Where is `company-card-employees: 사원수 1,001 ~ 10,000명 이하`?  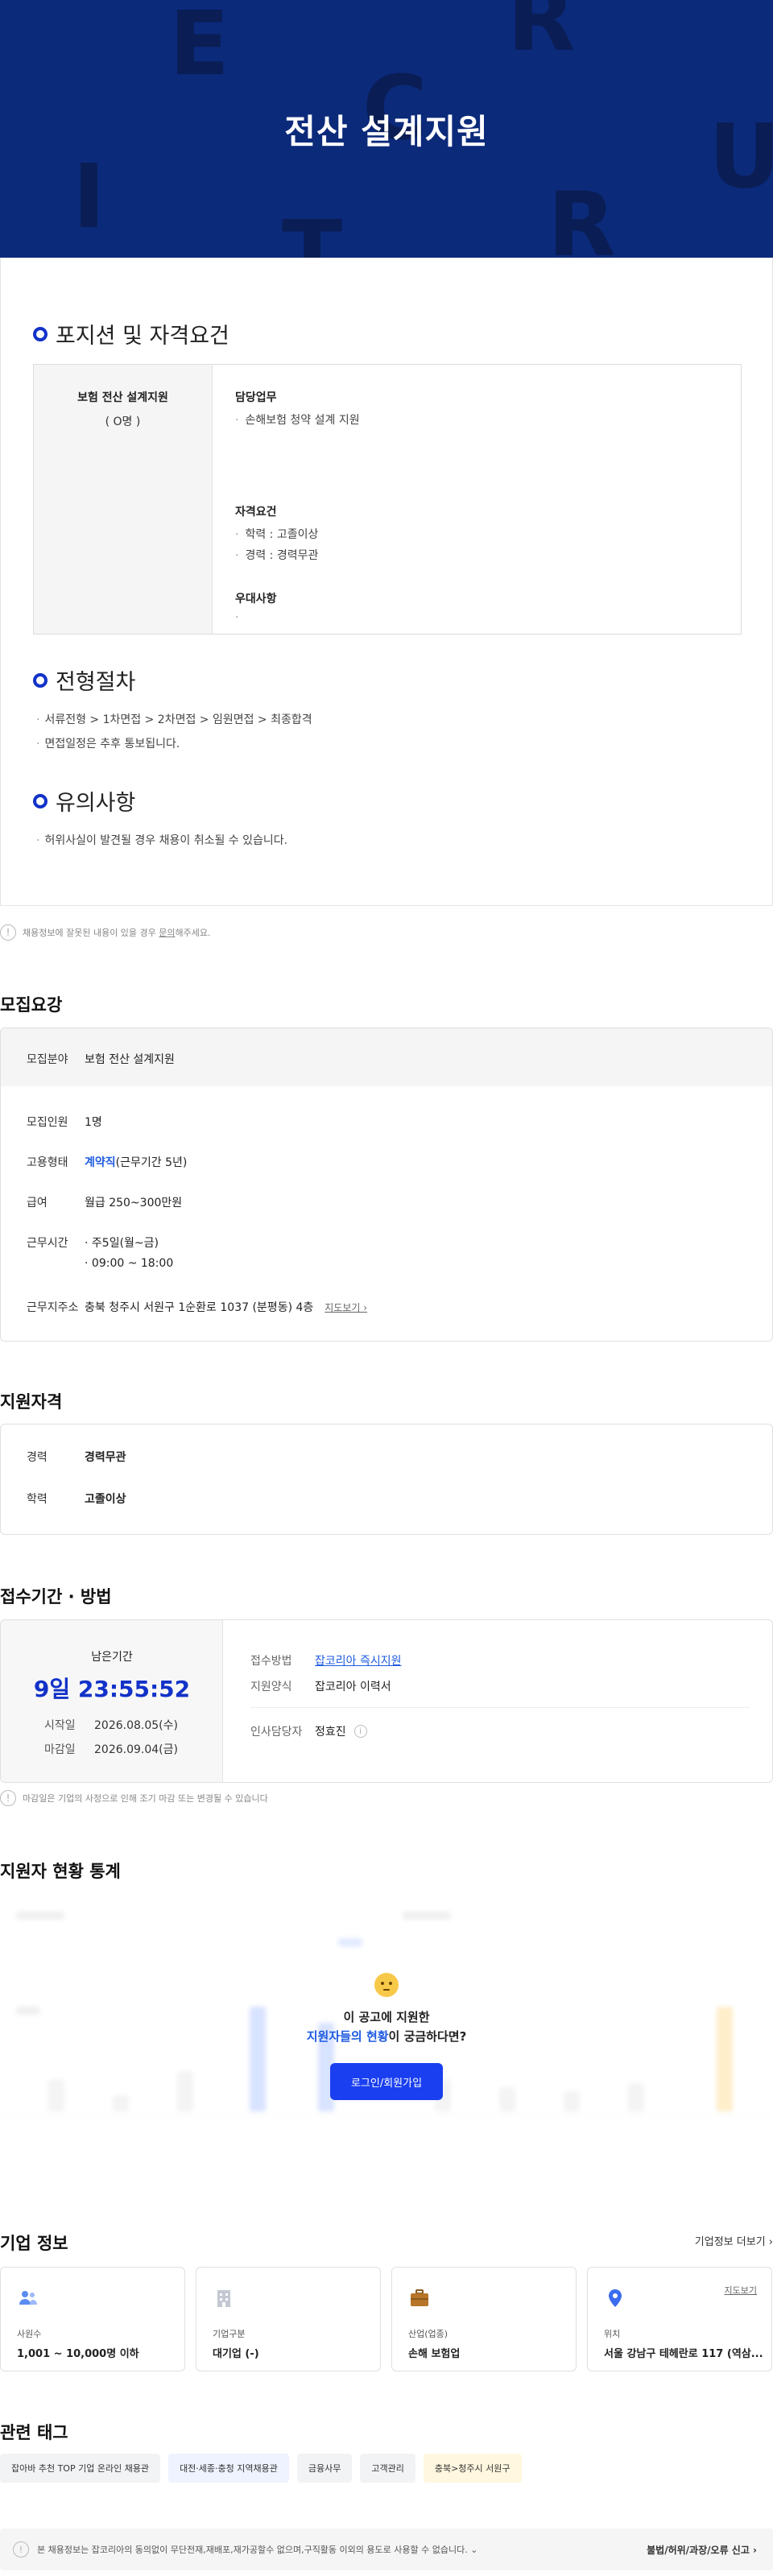
company-card-employees: 사원수 1,001 ~ 10,000명 이하 is located at coordinates (92, 2319).